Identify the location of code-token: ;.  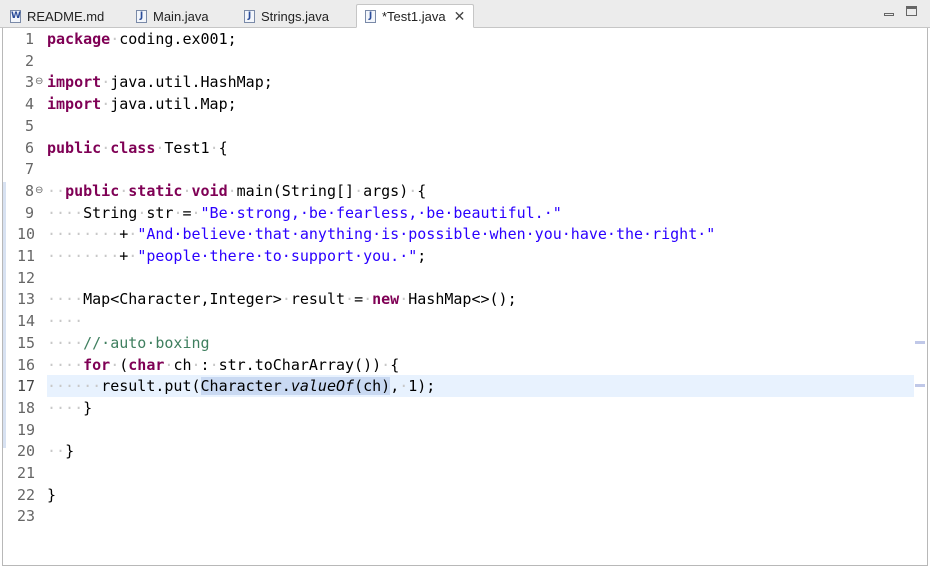
(422, 256).